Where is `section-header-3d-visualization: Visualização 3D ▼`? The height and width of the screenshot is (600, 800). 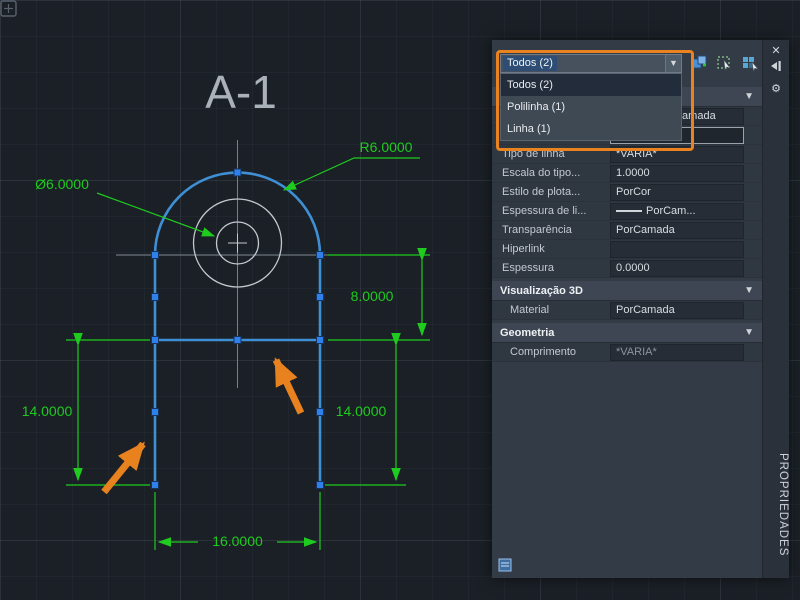 section-header-3d-visualization: Visualização 3D ▼ is located at coordinates (627, 291).